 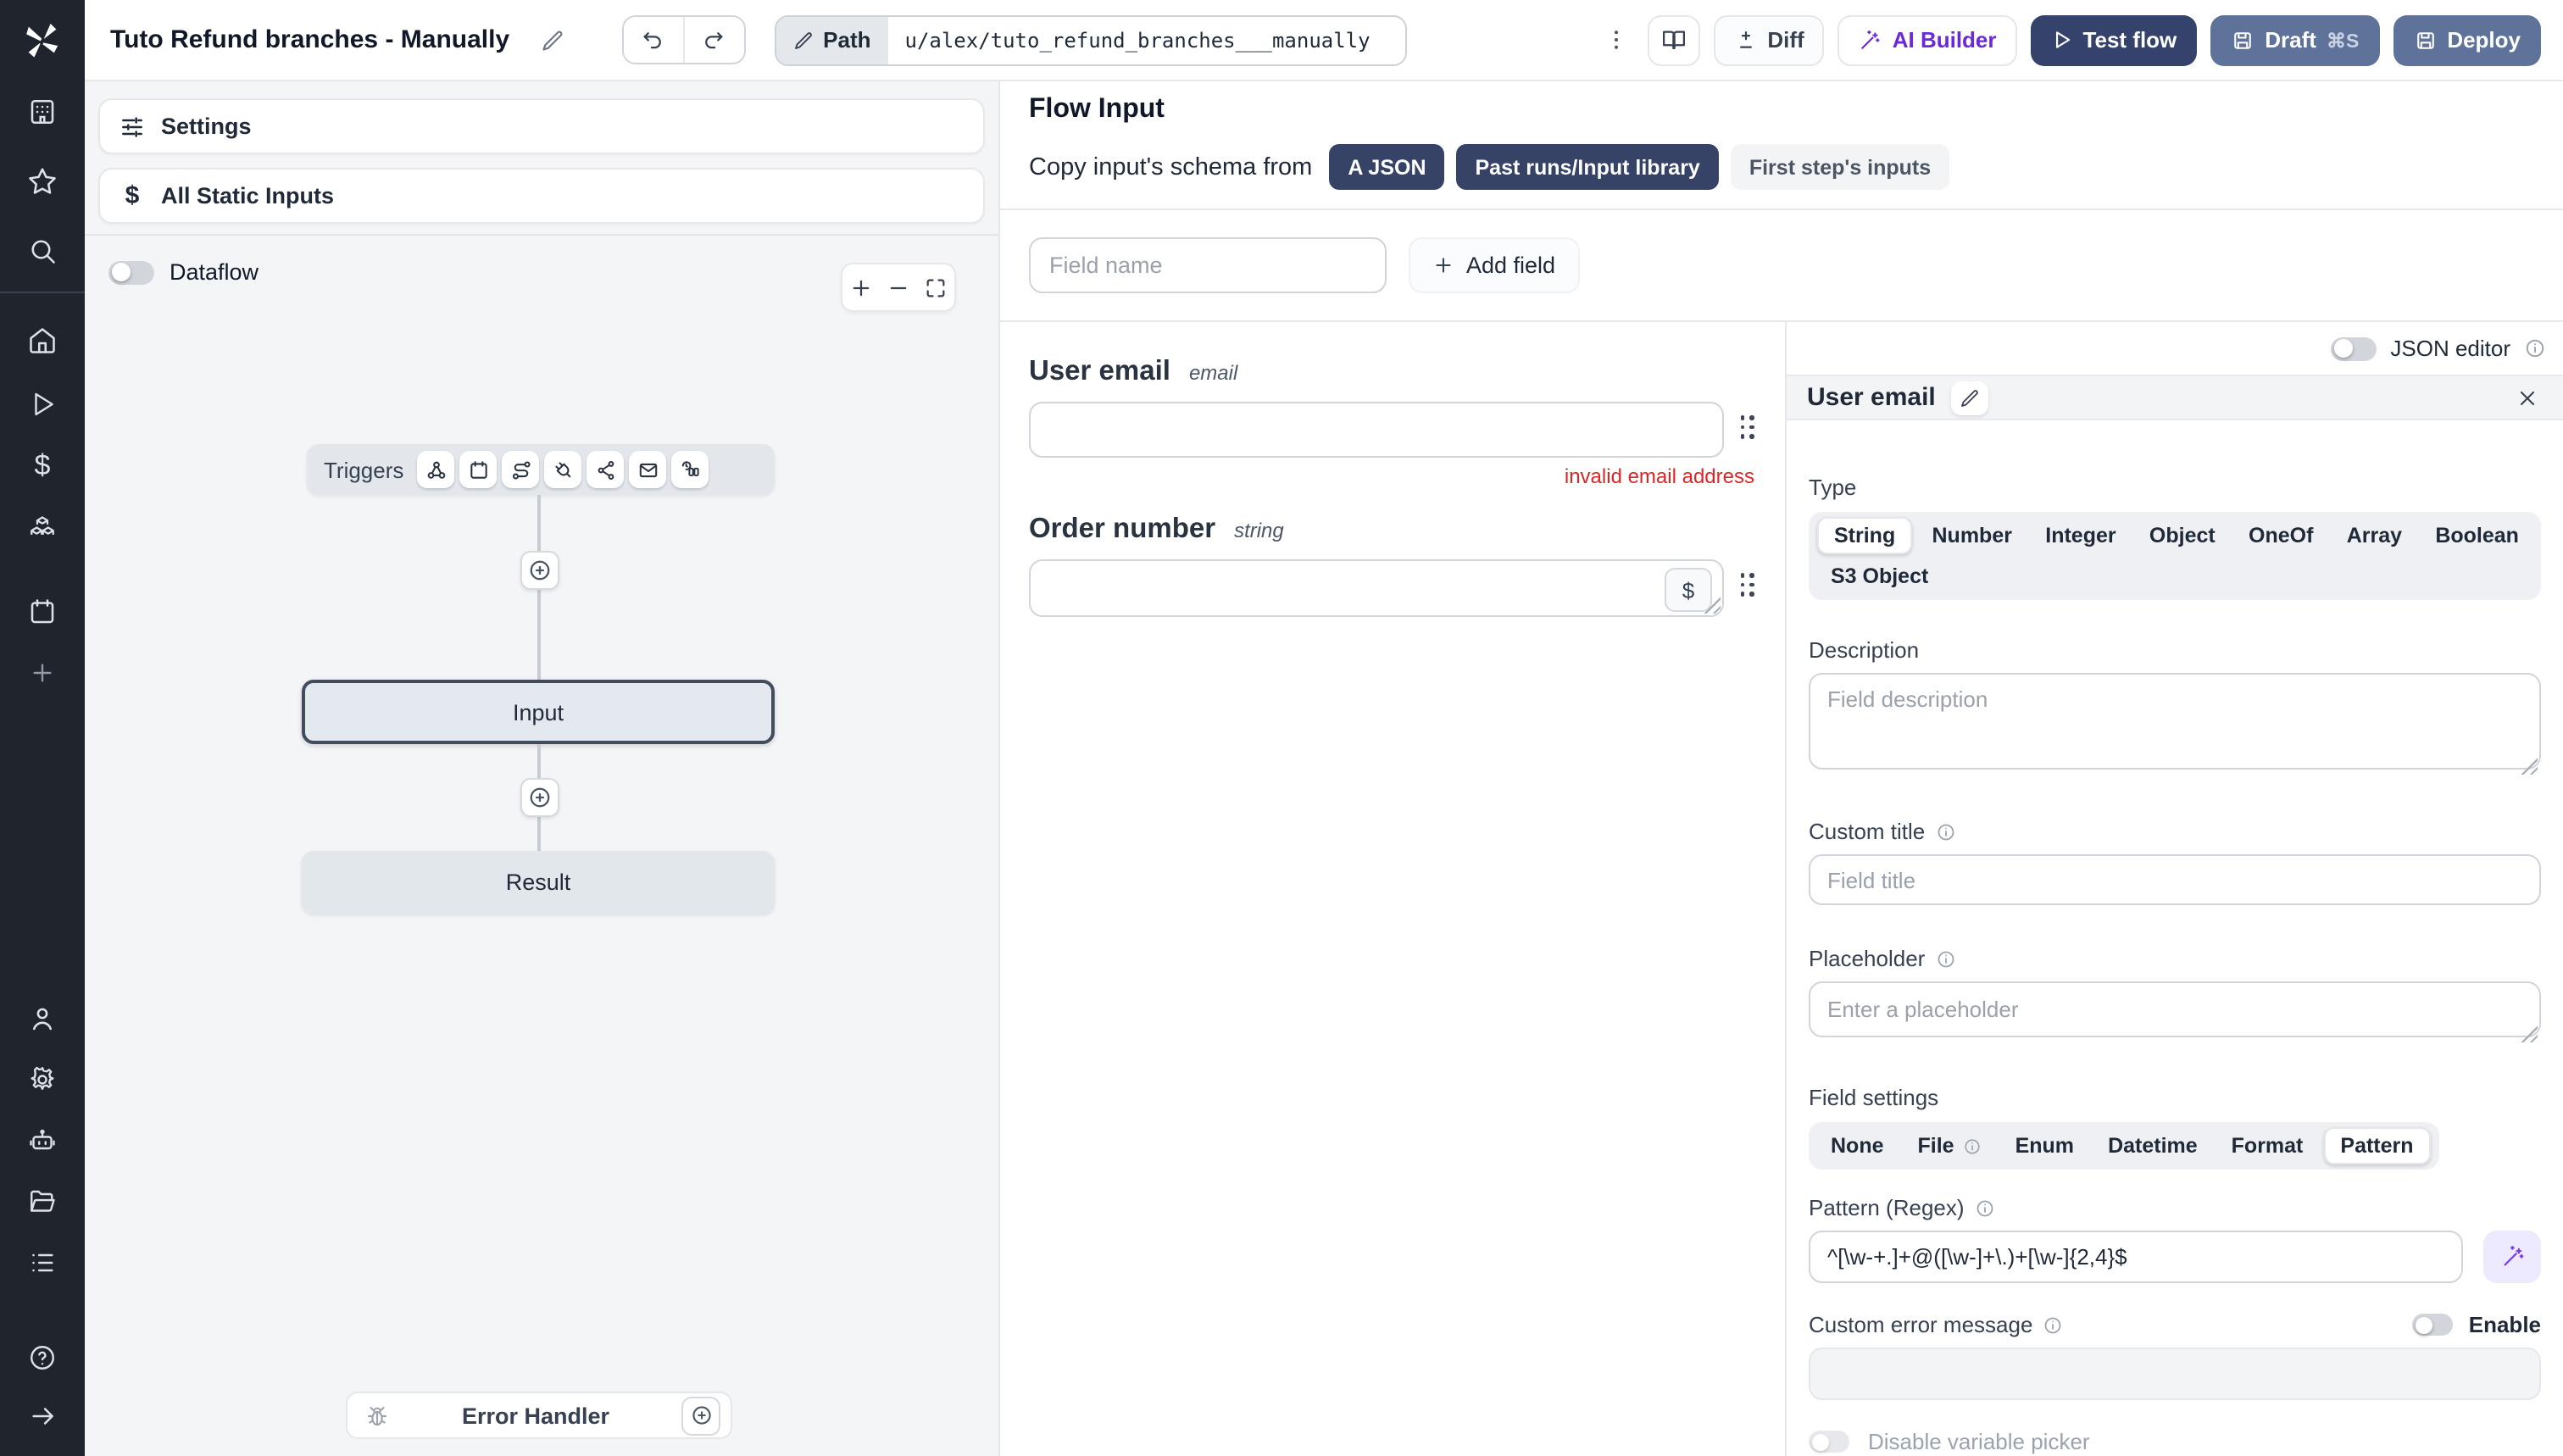 What do you see at coordinates (2045, 1145) in the screenshot?
I see `tab-enum: Enum` at bounding box center [2045, 1145].